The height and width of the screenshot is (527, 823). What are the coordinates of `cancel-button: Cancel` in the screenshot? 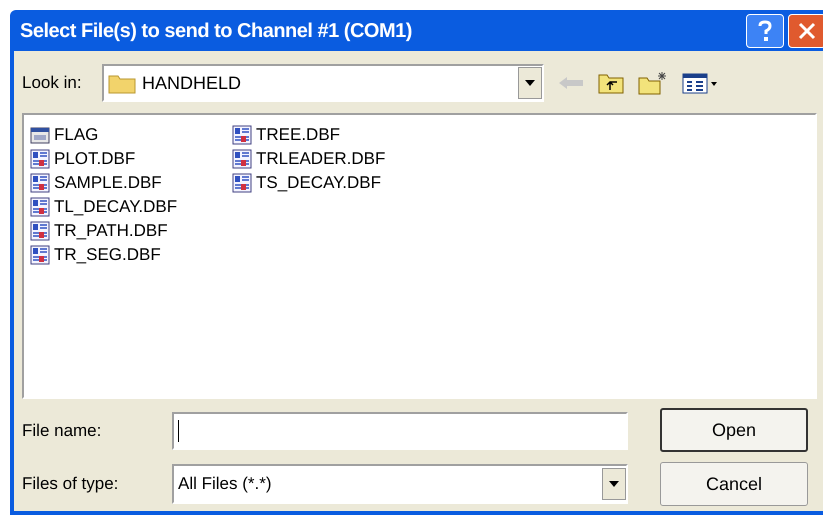 It's located at (734, 484).